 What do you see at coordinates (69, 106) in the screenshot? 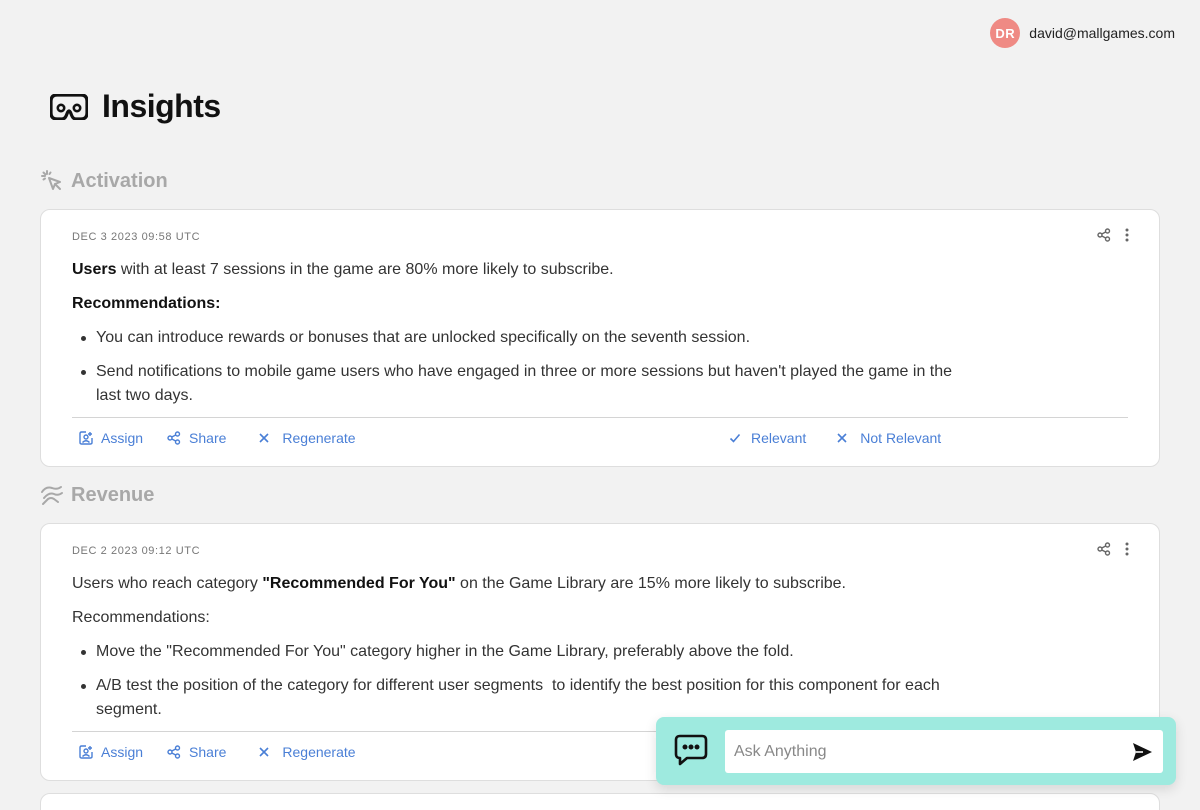
I see `vr-headset-icon` at bounding box center [69, 106].